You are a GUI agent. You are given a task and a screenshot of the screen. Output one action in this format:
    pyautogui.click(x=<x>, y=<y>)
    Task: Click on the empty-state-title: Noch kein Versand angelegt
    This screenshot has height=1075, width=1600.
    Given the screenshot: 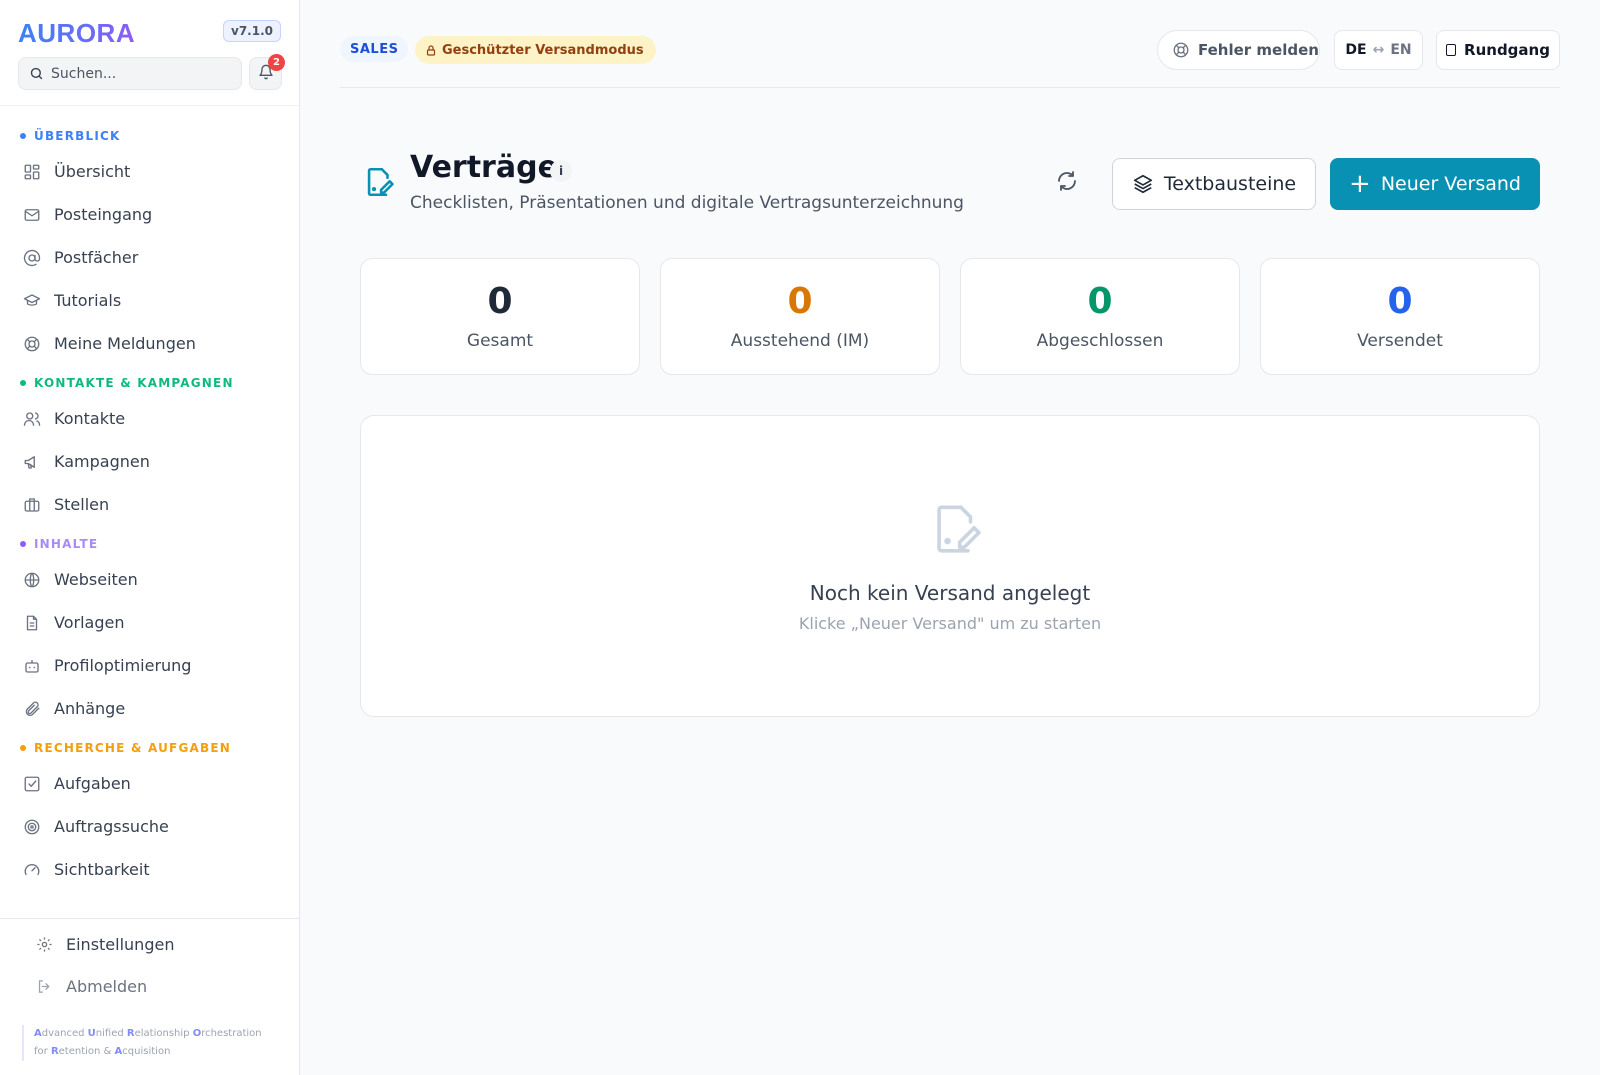 What is the action you would take?
    pyautogui.click(x=950, y=593)
    